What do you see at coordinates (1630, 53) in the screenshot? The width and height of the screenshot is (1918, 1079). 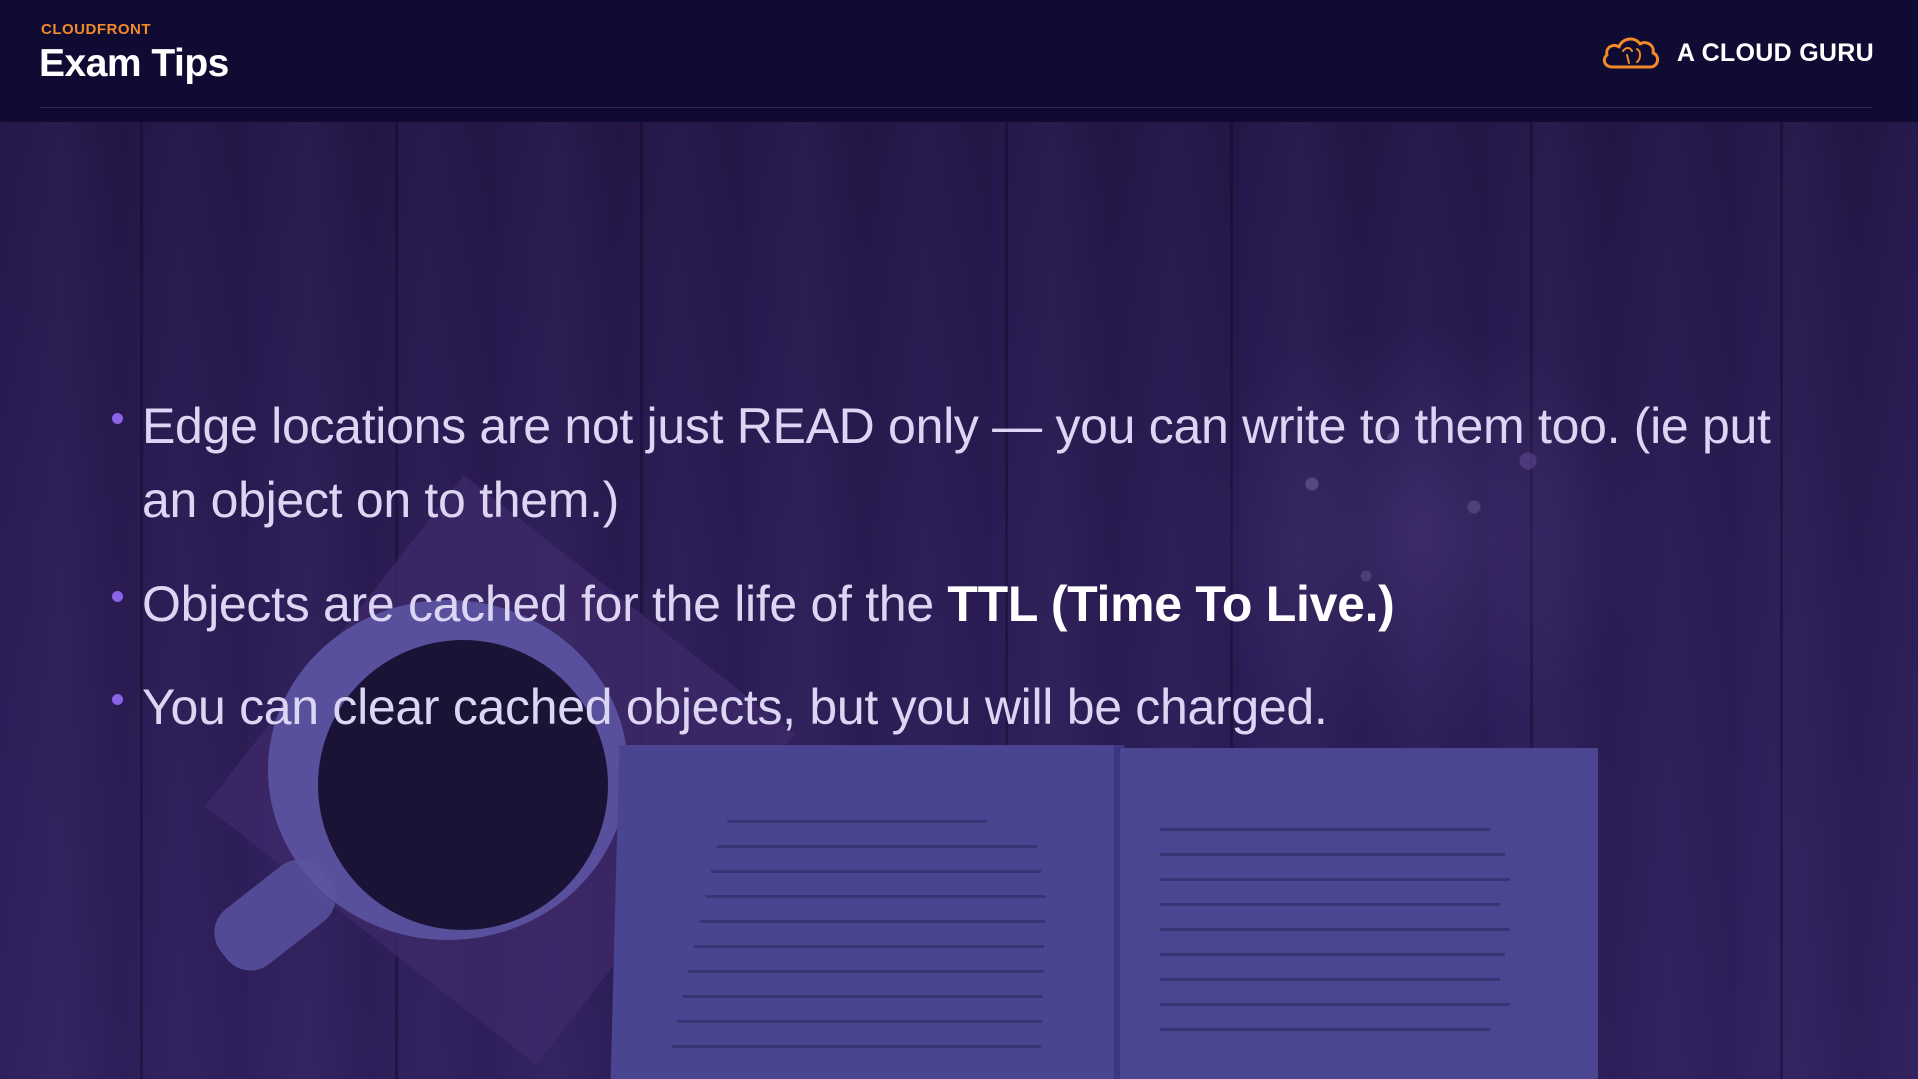 I see `cloud-logo-icon` at bounding box center [1630, 53].